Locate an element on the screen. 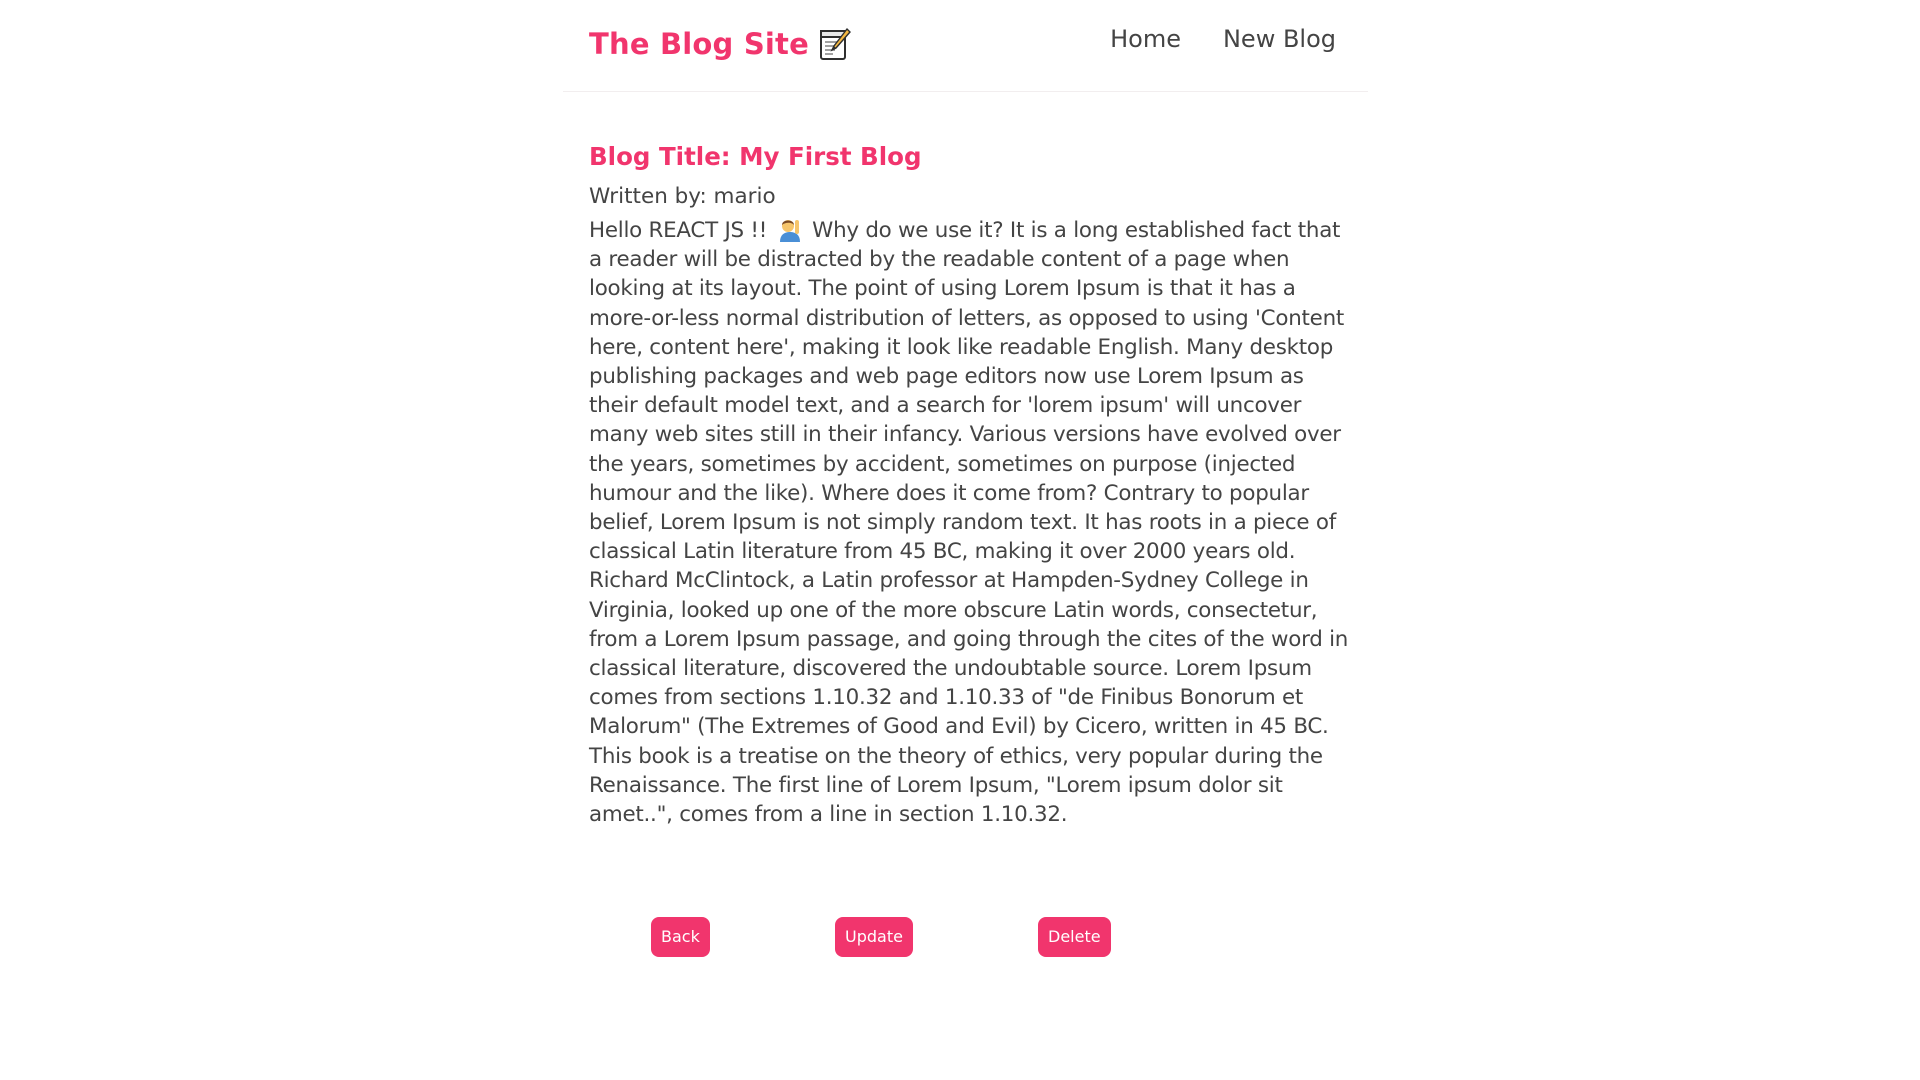 The height and width of the screenshot is (1080, 1920). navbar: The Blog Site Home New Blog is located at coordinates (965, 46).